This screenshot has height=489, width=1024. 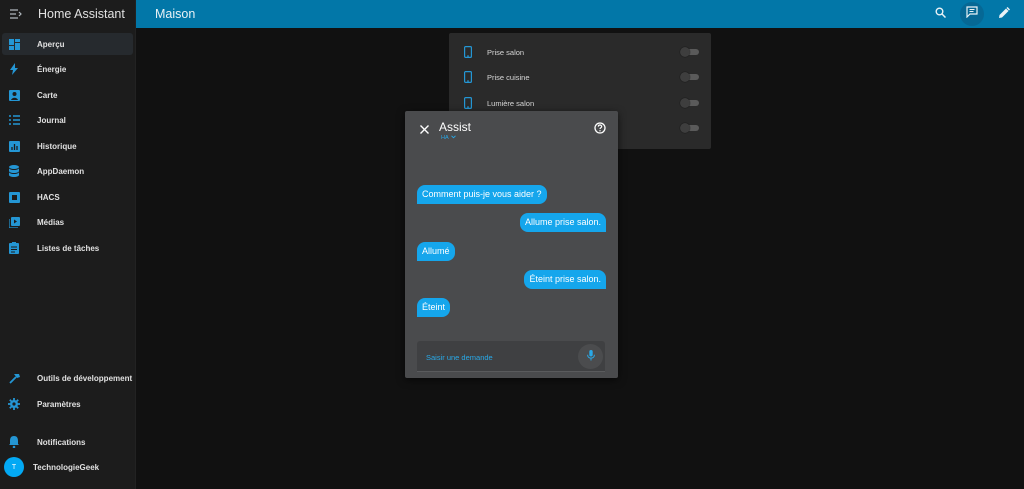 I want to click on chevron-down-icon, so click(x=453, y=138).